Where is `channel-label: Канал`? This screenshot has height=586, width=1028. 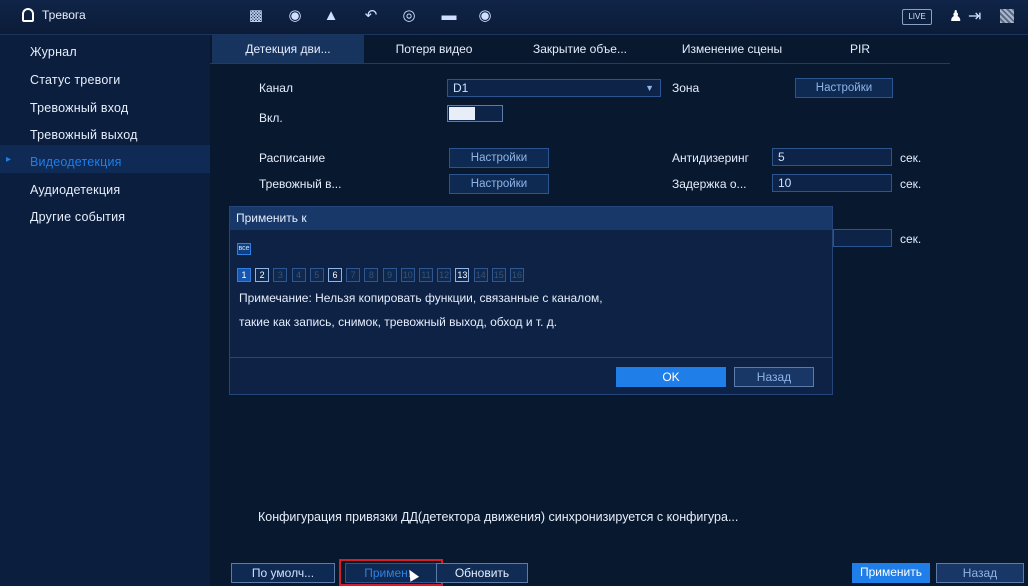 channel-label: Канал is located at coordinates (276, 88).